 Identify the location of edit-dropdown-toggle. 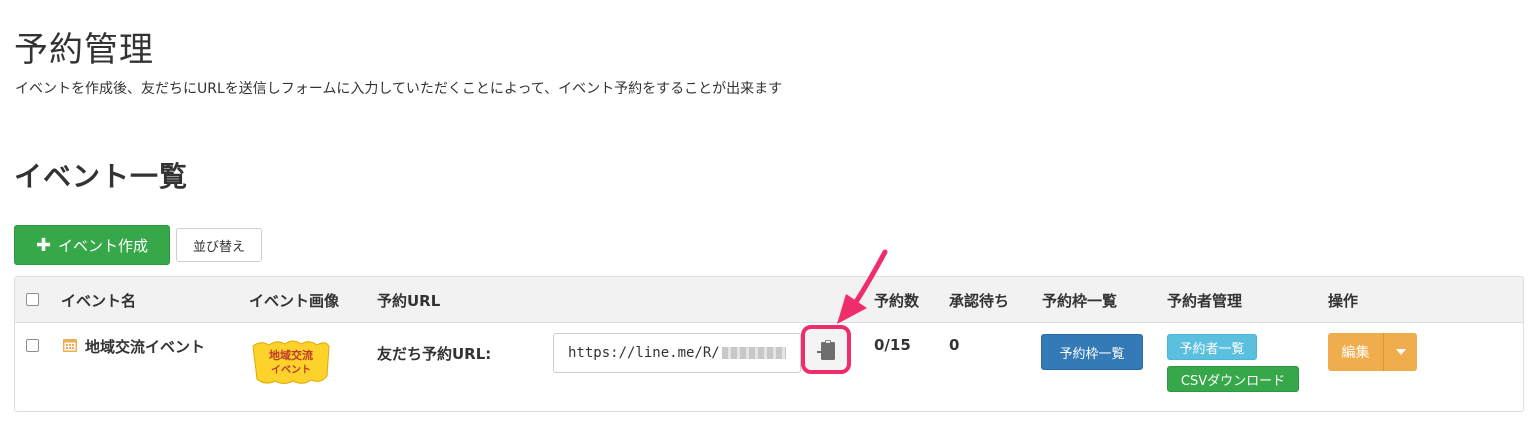
(1400, 352).